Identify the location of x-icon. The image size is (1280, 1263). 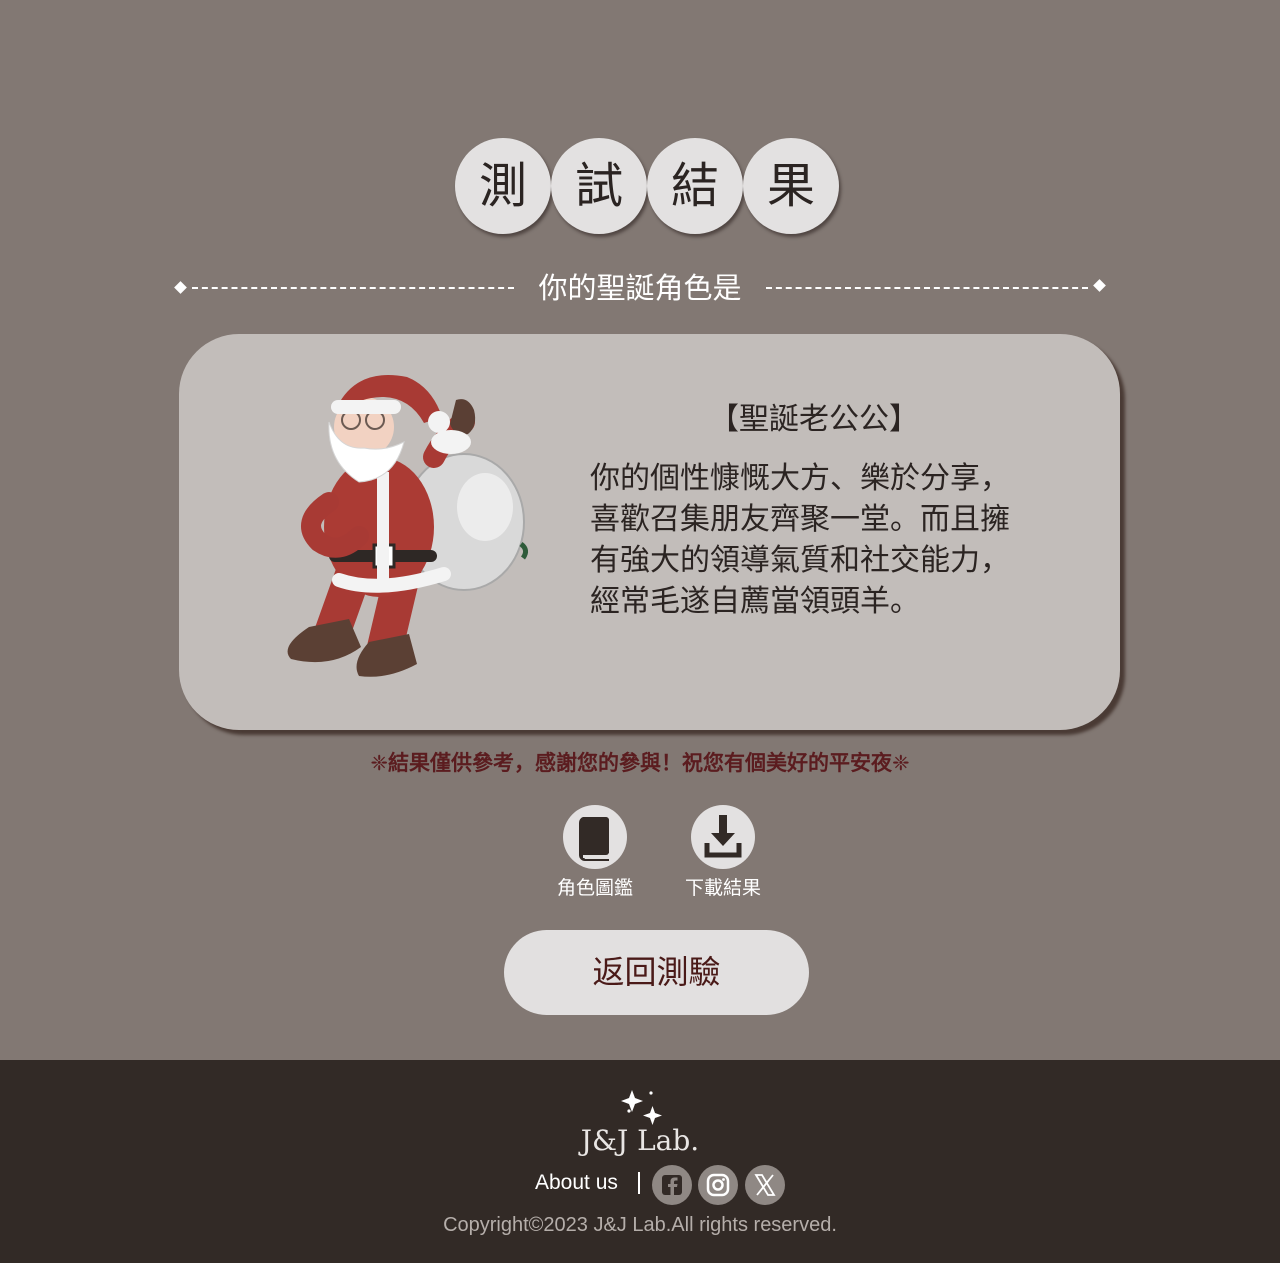
(765, 1185).